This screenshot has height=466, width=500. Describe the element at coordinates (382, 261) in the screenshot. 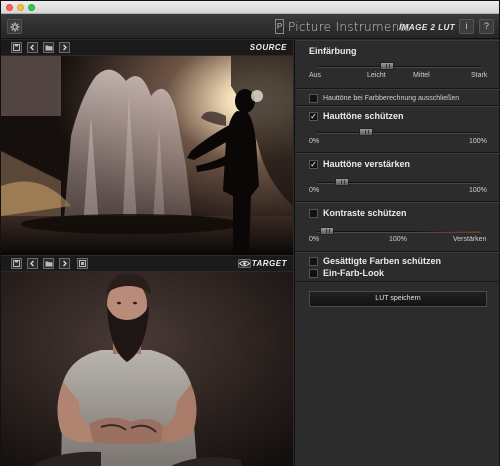

I see `gesaettigte-farben-label: Gesättigte Farben schützen` at that location.